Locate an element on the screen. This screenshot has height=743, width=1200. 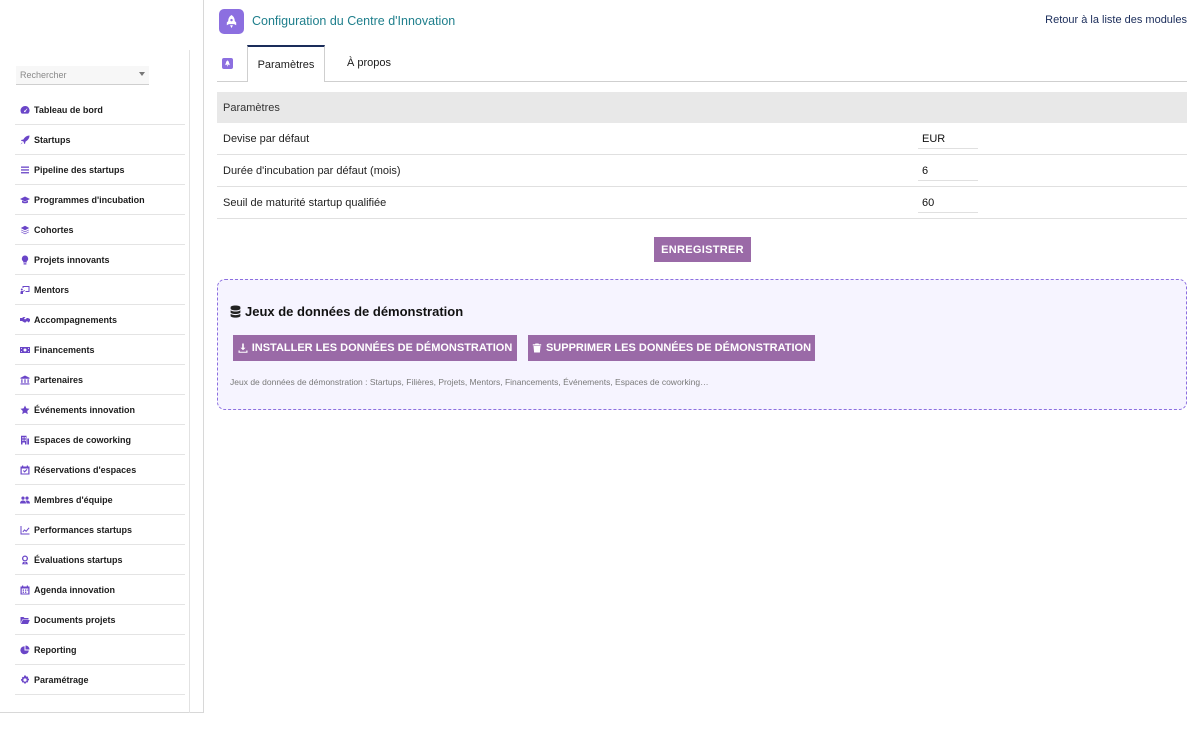
search-input is located at coordinates (73, 75).